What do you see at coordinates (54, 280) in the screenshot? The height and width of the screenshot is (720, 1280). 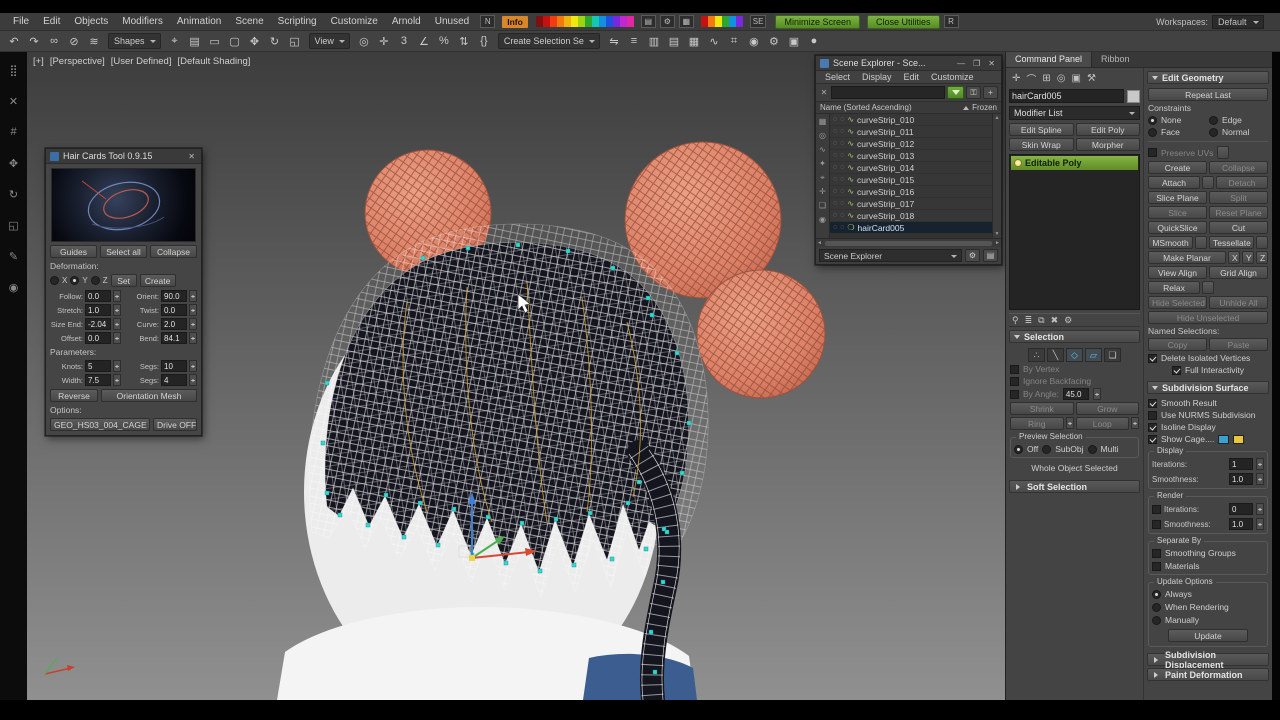 I see `axis-x-radio` at bounding box center [54, 280].